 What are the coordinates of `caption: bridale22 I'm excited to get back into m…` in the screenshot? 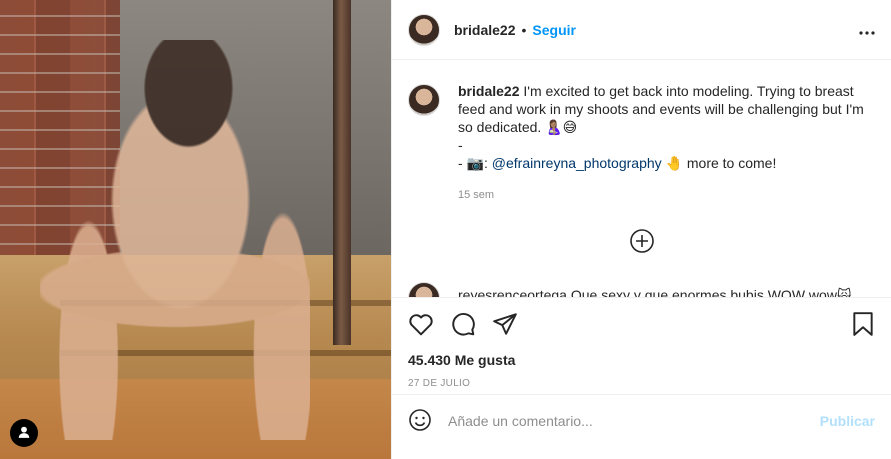 It's located at (641, 143).